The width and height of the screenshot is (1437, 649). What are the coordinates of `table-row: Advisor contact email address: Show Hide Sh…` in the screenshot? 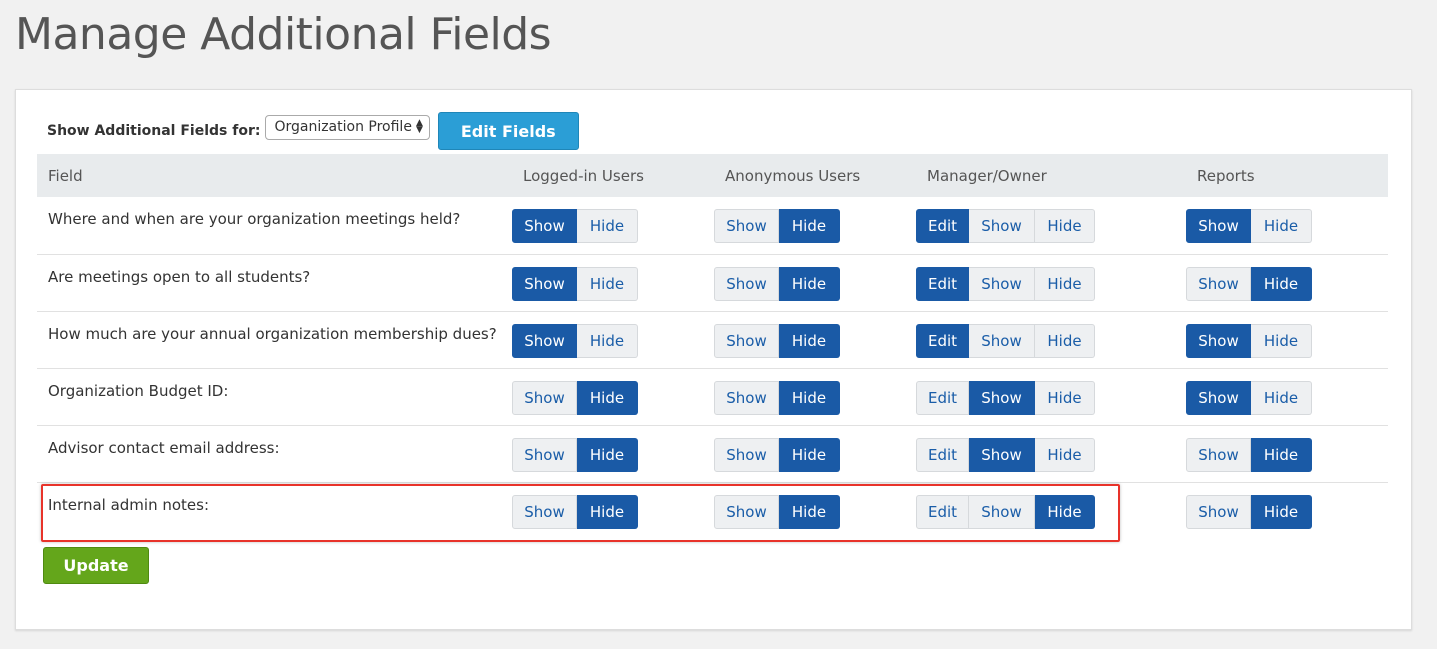 It's located at (712, 453).